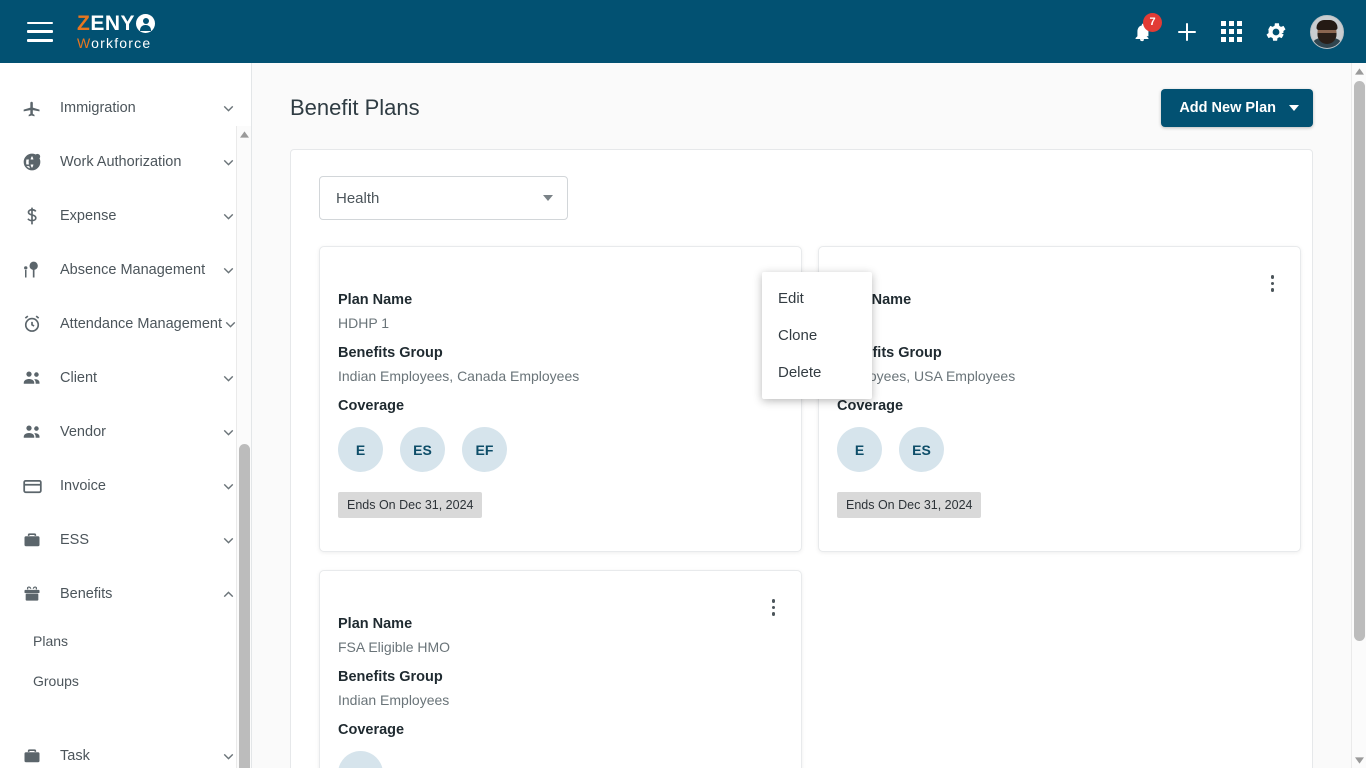 Image resolution: width=1366 pixels, height=768 pixels. Describe the element at coordinates (1359, 71) in the screenshot. I see `page-scroll-up-icon` at that location.